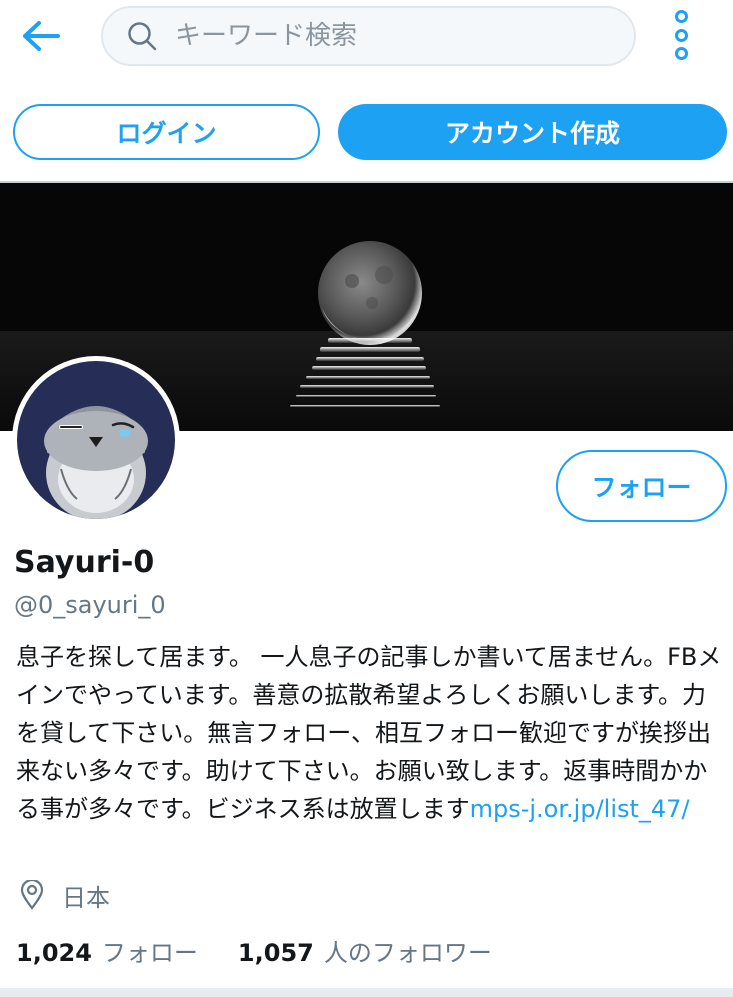 The width and height of the screenshot is (733, 997). I want to click on more-options-button, so click(681, 35).